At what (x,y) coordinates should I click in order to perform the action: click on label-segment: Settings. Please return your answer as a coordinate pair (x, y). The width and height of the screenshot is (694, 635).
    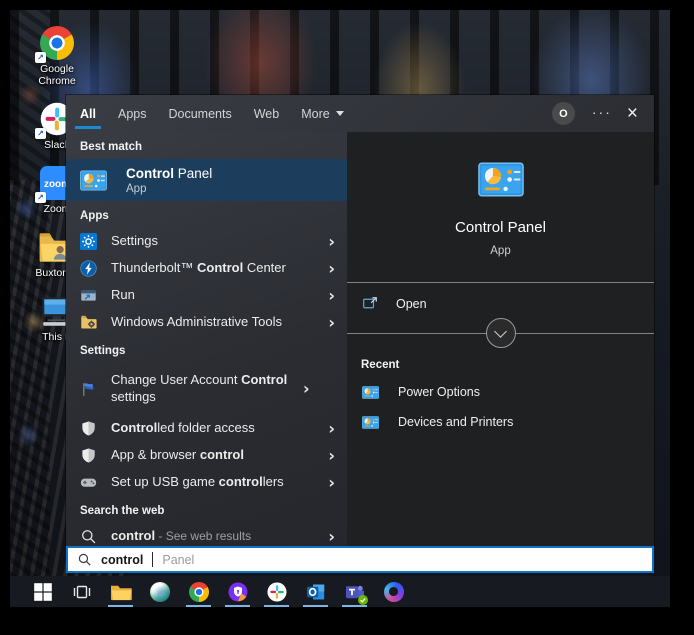
    Looking at the image, I should click on (134, 241).